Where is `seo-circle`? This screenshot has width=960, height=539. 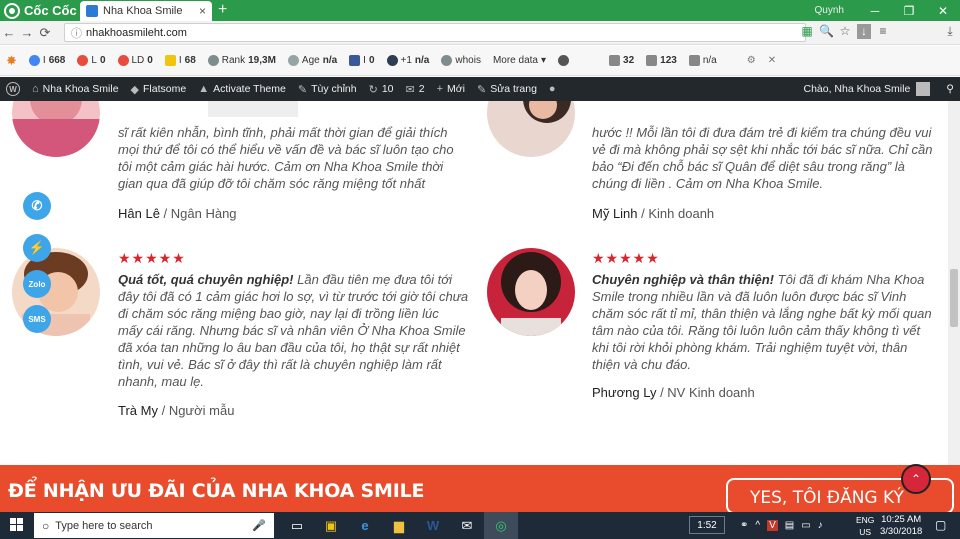 seo-circle is located at coordinates (564, 60).